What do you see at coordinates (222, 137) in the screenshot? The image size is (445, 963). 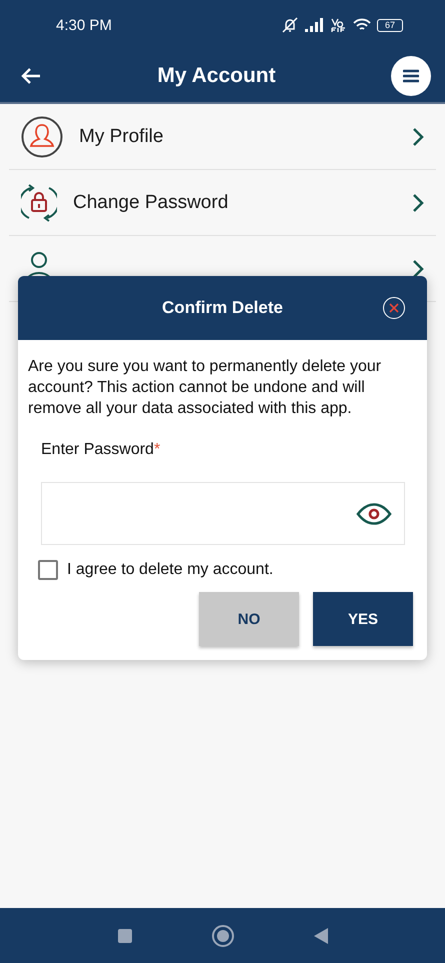 I see `menu-item: My Profile` at bounding box center [222, 137].